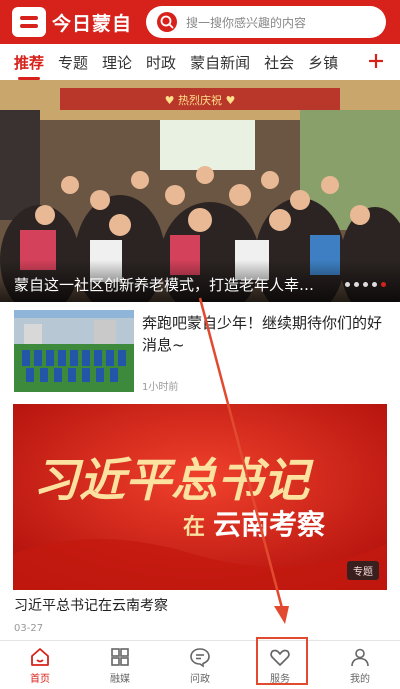 Image resolution: width=400 pixels, height=689 pixels. I want to click on app-header: 今日蒙自 搜一搜你感兴趣的内容, so click(200, 22).